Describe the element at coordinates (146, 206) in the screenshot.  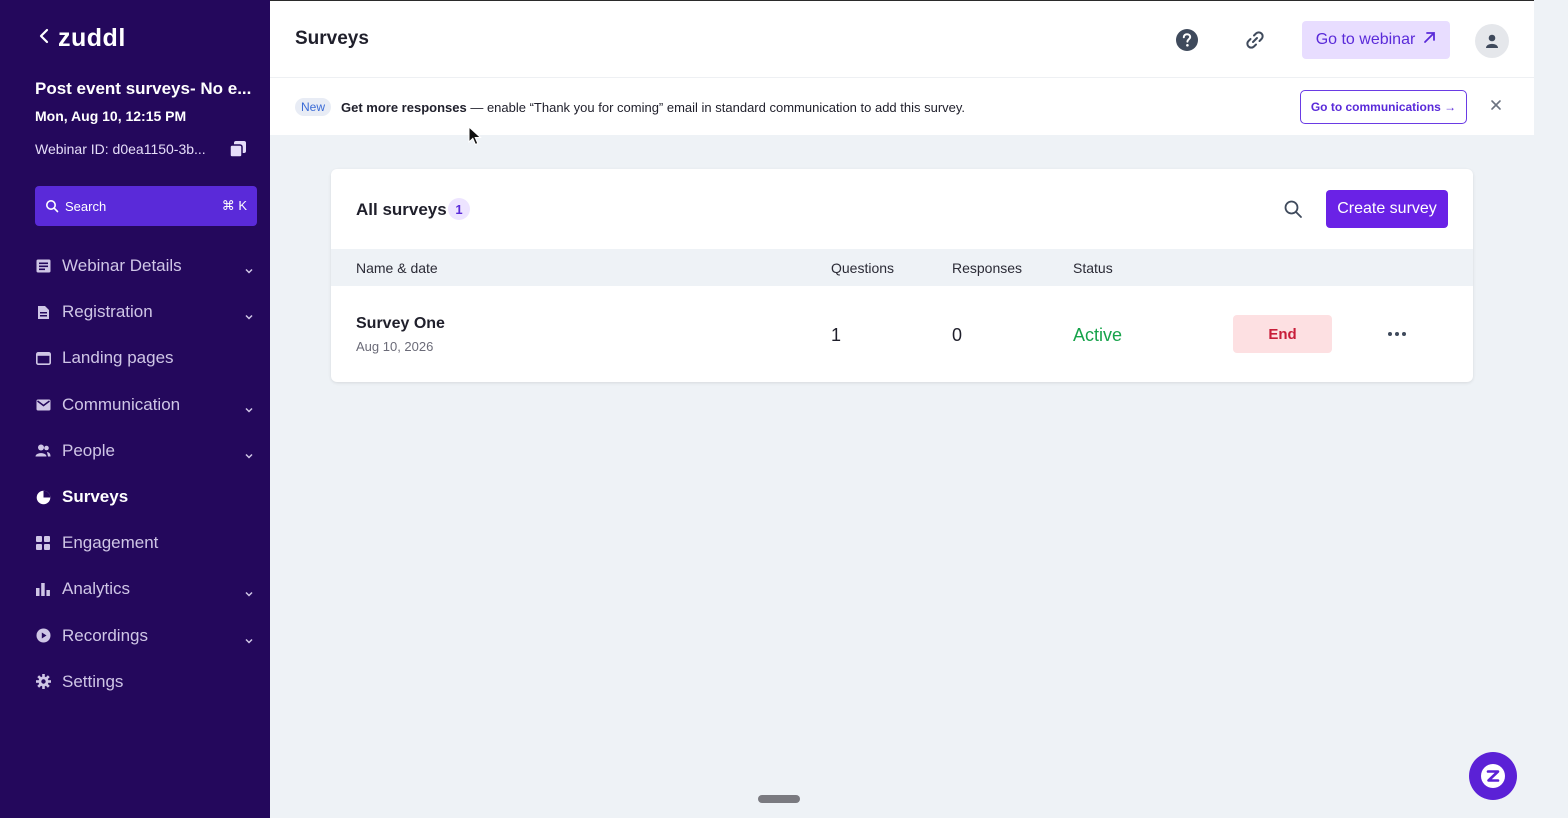
I see `sidebar-search: Search ⌘ K` at that location.